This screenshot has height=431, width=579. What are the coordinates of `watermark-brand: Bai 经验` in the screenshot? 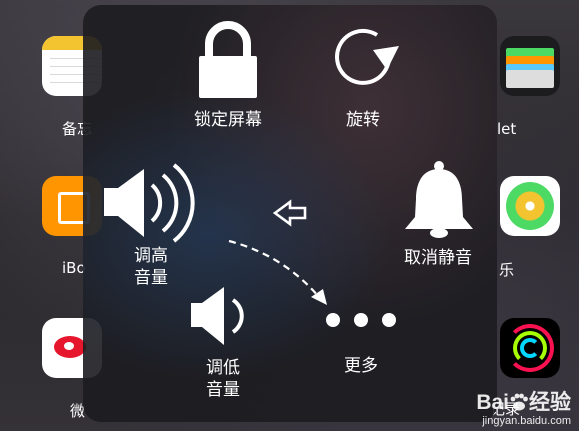 It's located at (523, 403).